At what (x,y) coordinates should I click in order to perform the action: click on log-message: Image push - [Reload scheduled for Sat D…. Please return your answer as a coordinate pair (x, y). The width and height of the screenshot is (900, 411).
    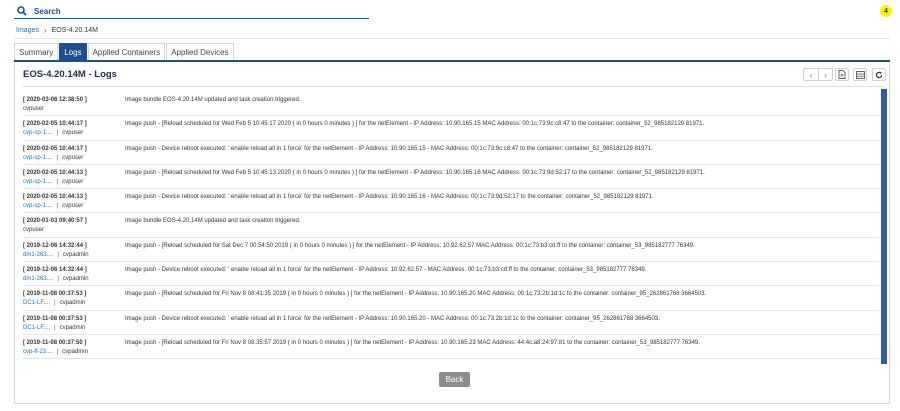
    Looking at the image, I should click on (410, 245).